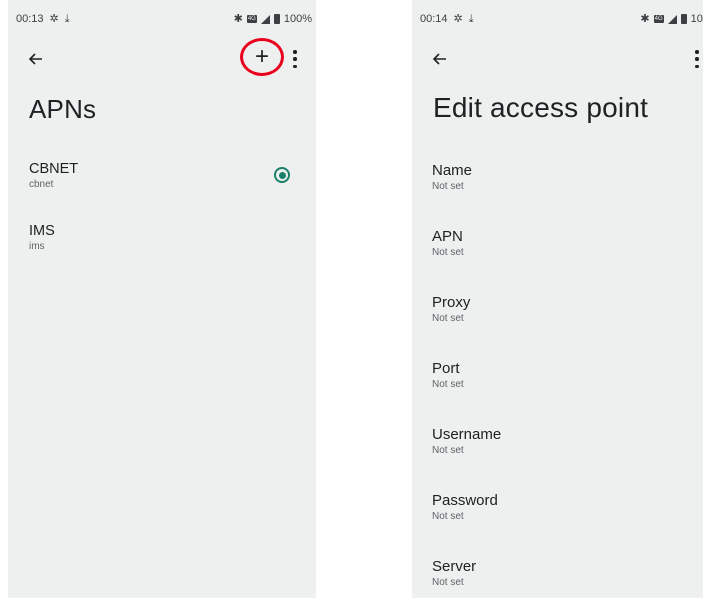  What do you see at coordinates (41, 184) in the screenshot?
I see `apn-value: cbnet` at bounding box center [41, 184].